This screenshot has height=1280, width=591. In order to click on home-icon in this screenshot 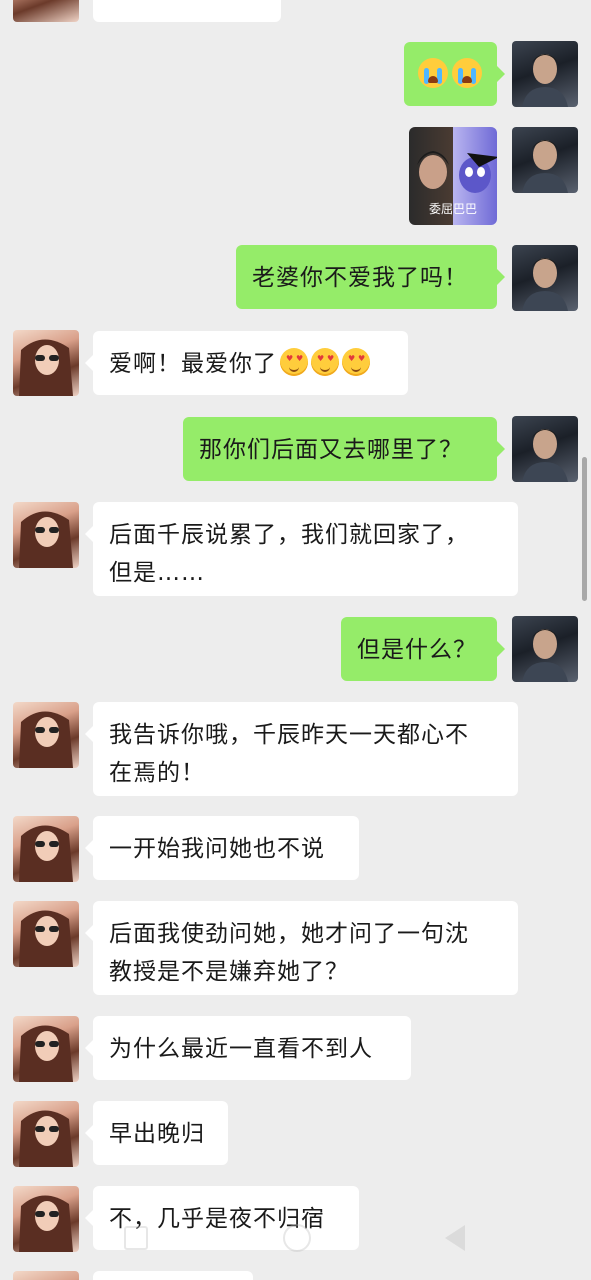, I will do `click(297, 1238)`.